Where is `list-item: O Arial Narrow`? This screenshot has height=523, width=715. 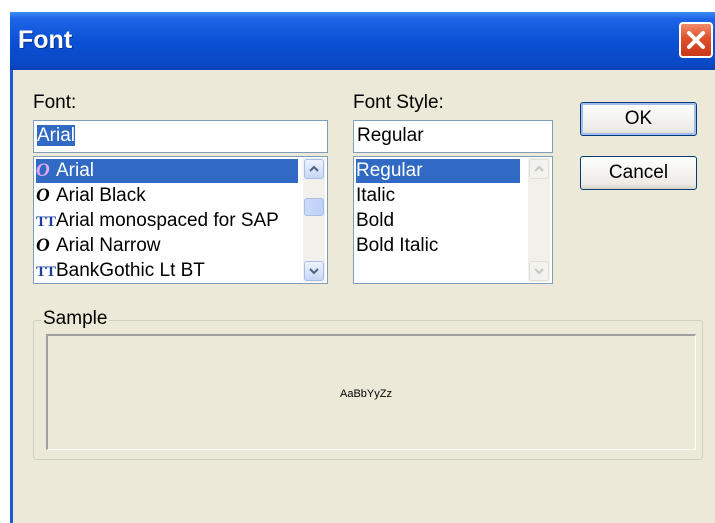
list-item: O Arial Narrow is located at coordinates (167, 246).